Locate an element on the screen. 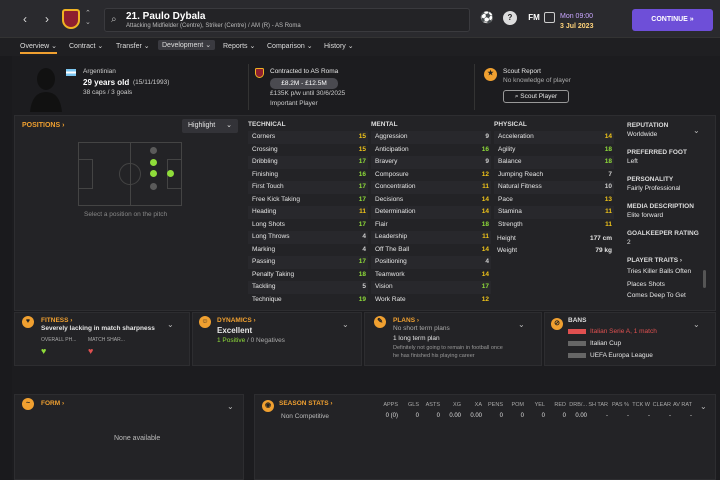  help-icon: ? is located at coordinates (510, 18).